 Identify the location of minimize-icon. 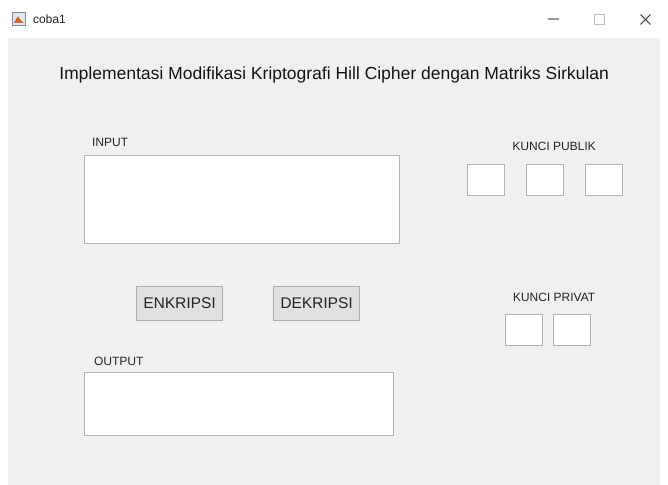
(553, 19).